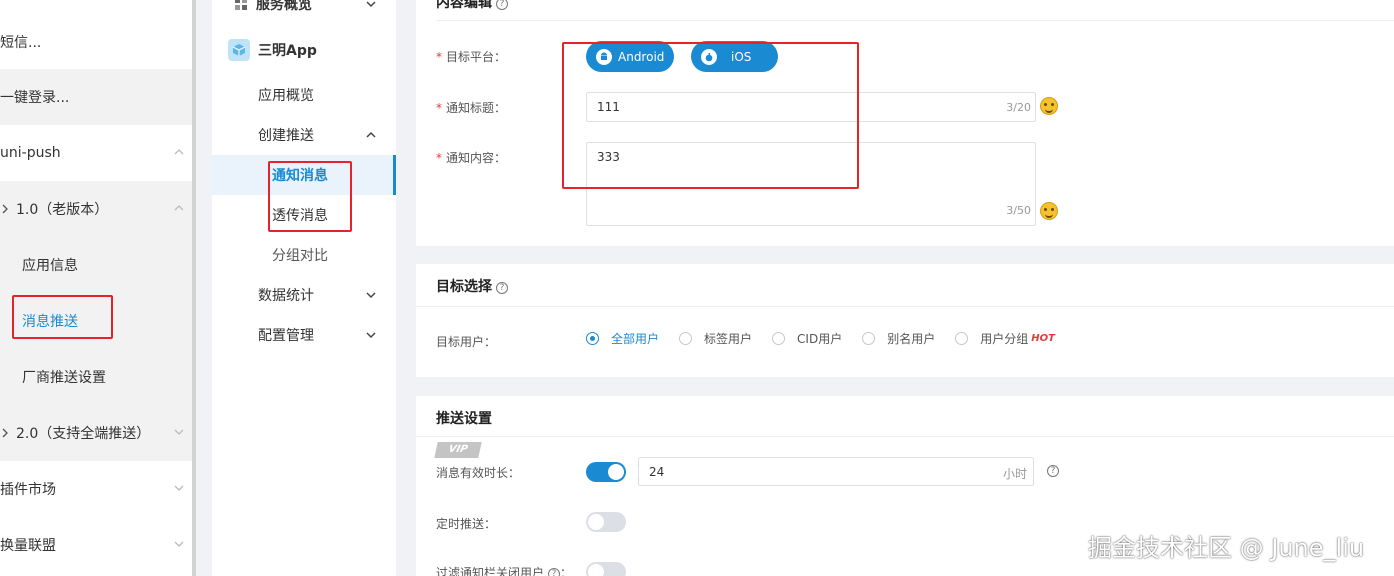 Image resolution: width=1394 pixels, height=576 pixels. What do you see at coordinates (476, 158) in the screenshot?
I see `notify-content-label-text: 通知内容：` at bounding box center [476, 158].